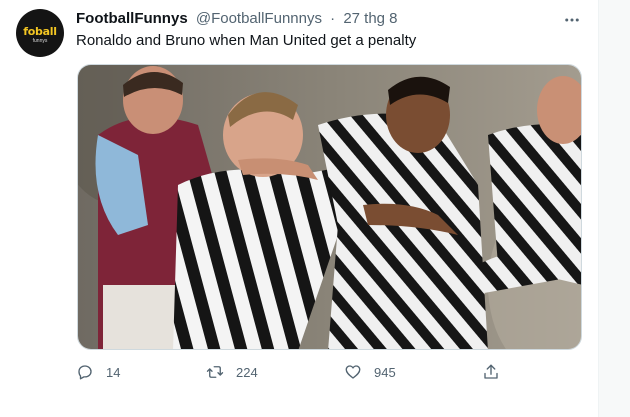 Image resolution: width=630 pixels, height=417 pixels. Describe the element at coordinates (247, 372) in the screenshot. I see `retweet-count: 224` at that location.